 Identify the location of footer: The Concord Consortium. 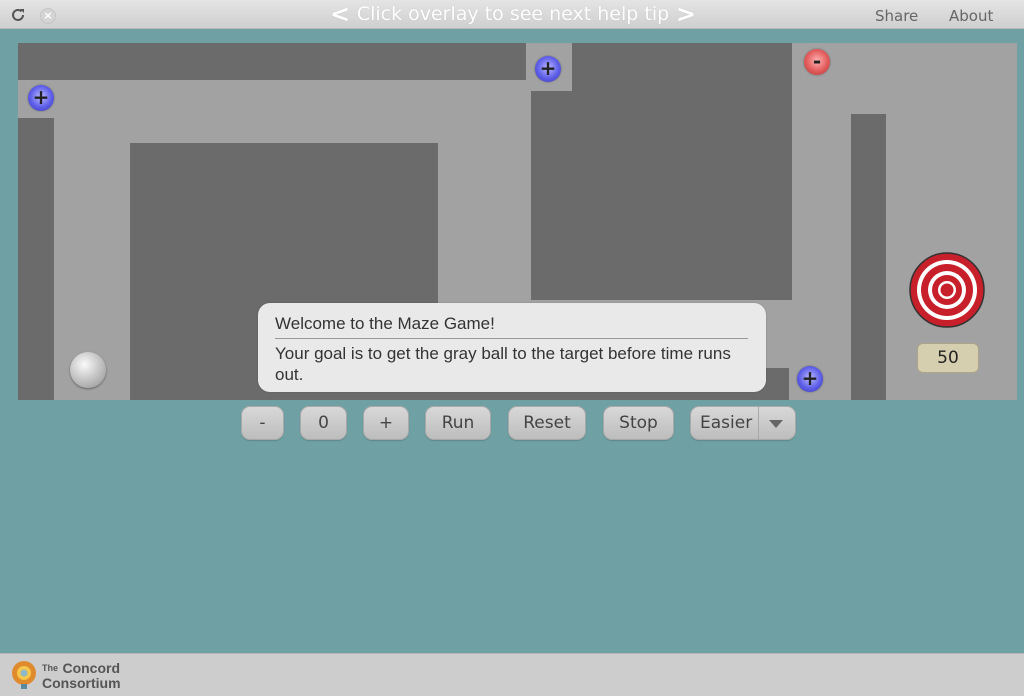
(512, 674).